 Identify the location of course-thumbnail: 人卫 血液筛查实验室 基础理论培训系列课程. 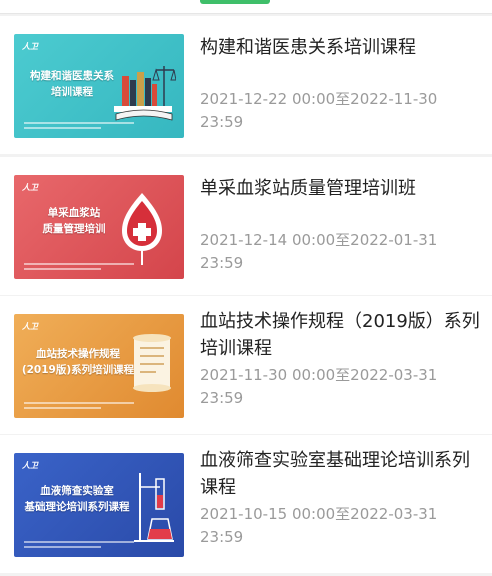
(99, 505).